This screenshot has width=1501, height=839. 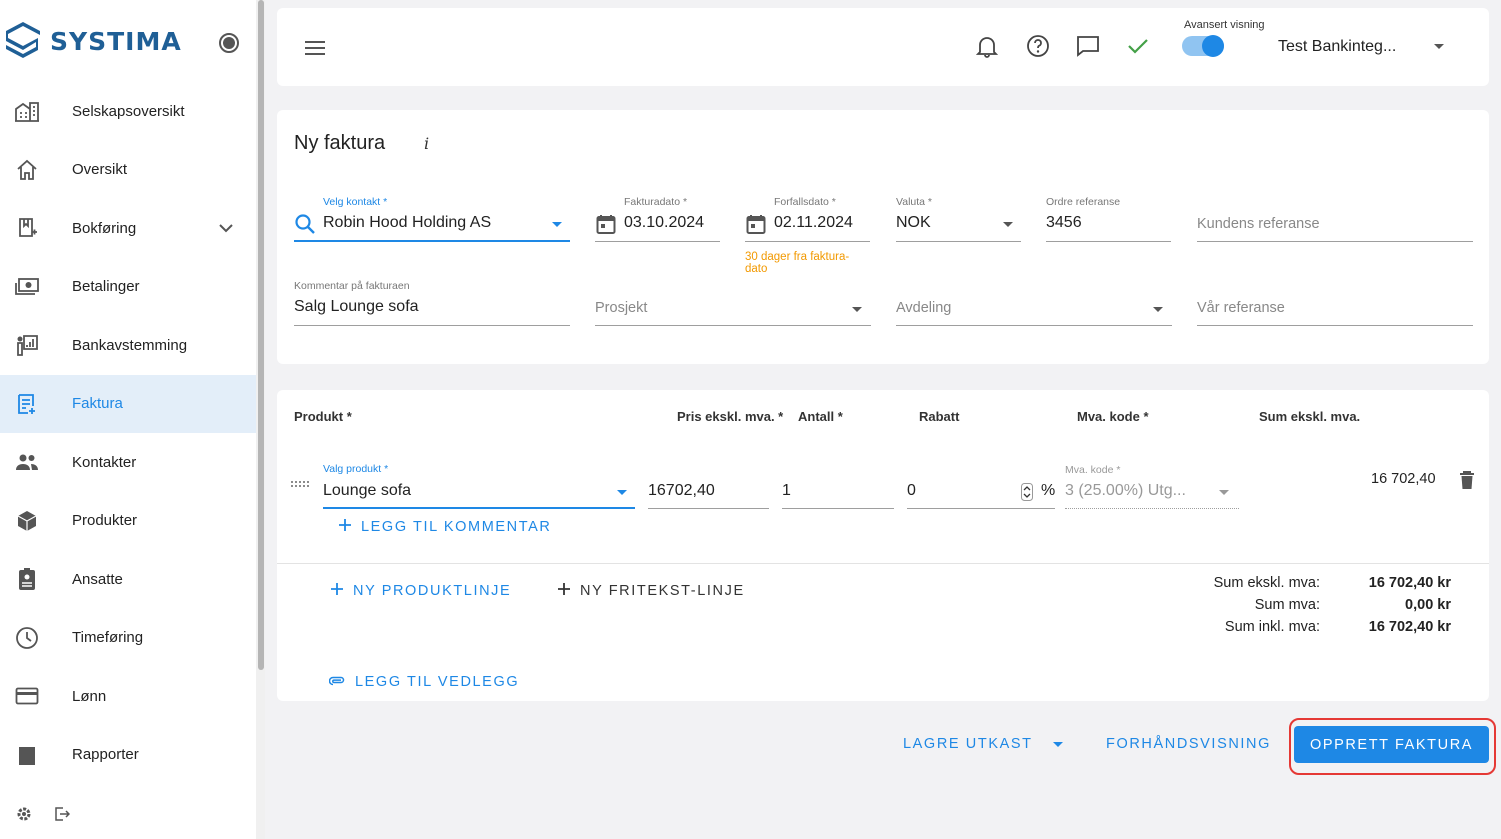 I want to click on save-draft-button: LAGRE UTKAST, so click(x=968, y=744).